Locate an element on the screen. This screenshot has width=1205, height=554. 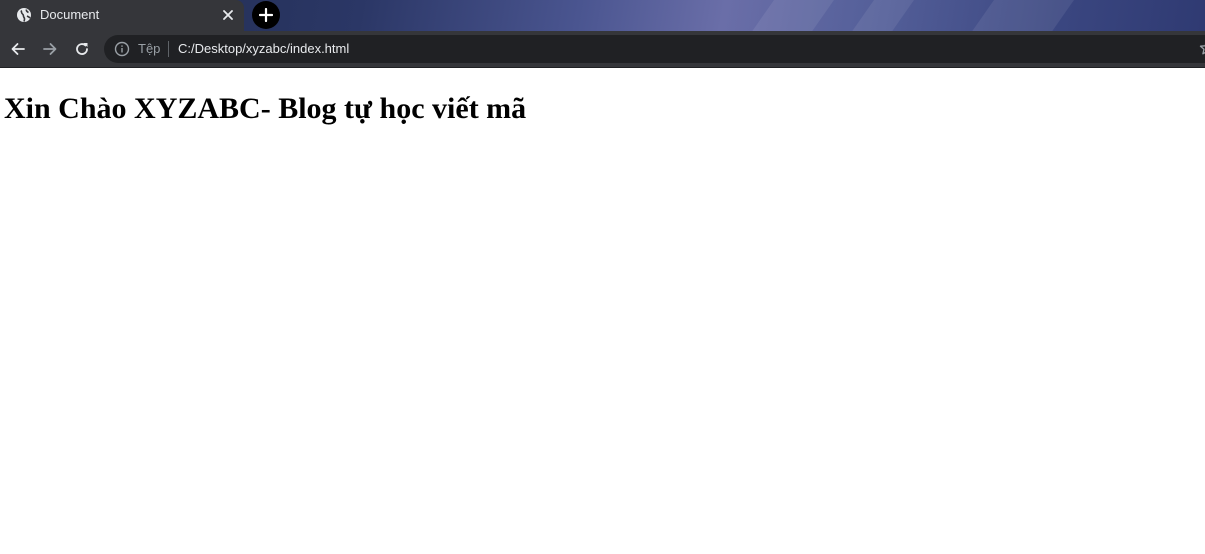
address-bar: Tệp C:/Desktop/xyzabc/index.html is located at coordinates (654, 49).